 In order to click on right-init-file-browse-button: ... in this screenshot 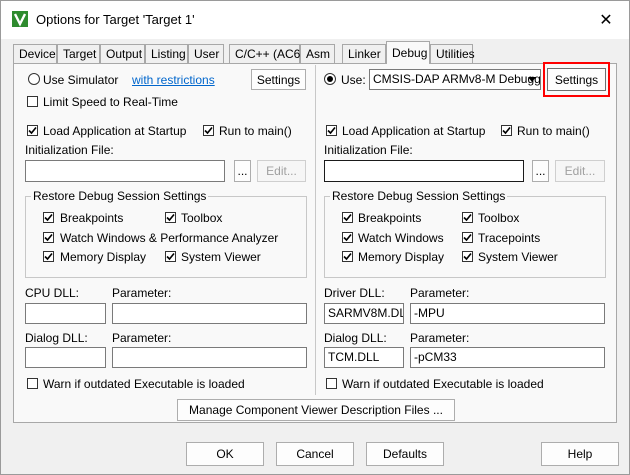, I will do `click(540, 171)`.